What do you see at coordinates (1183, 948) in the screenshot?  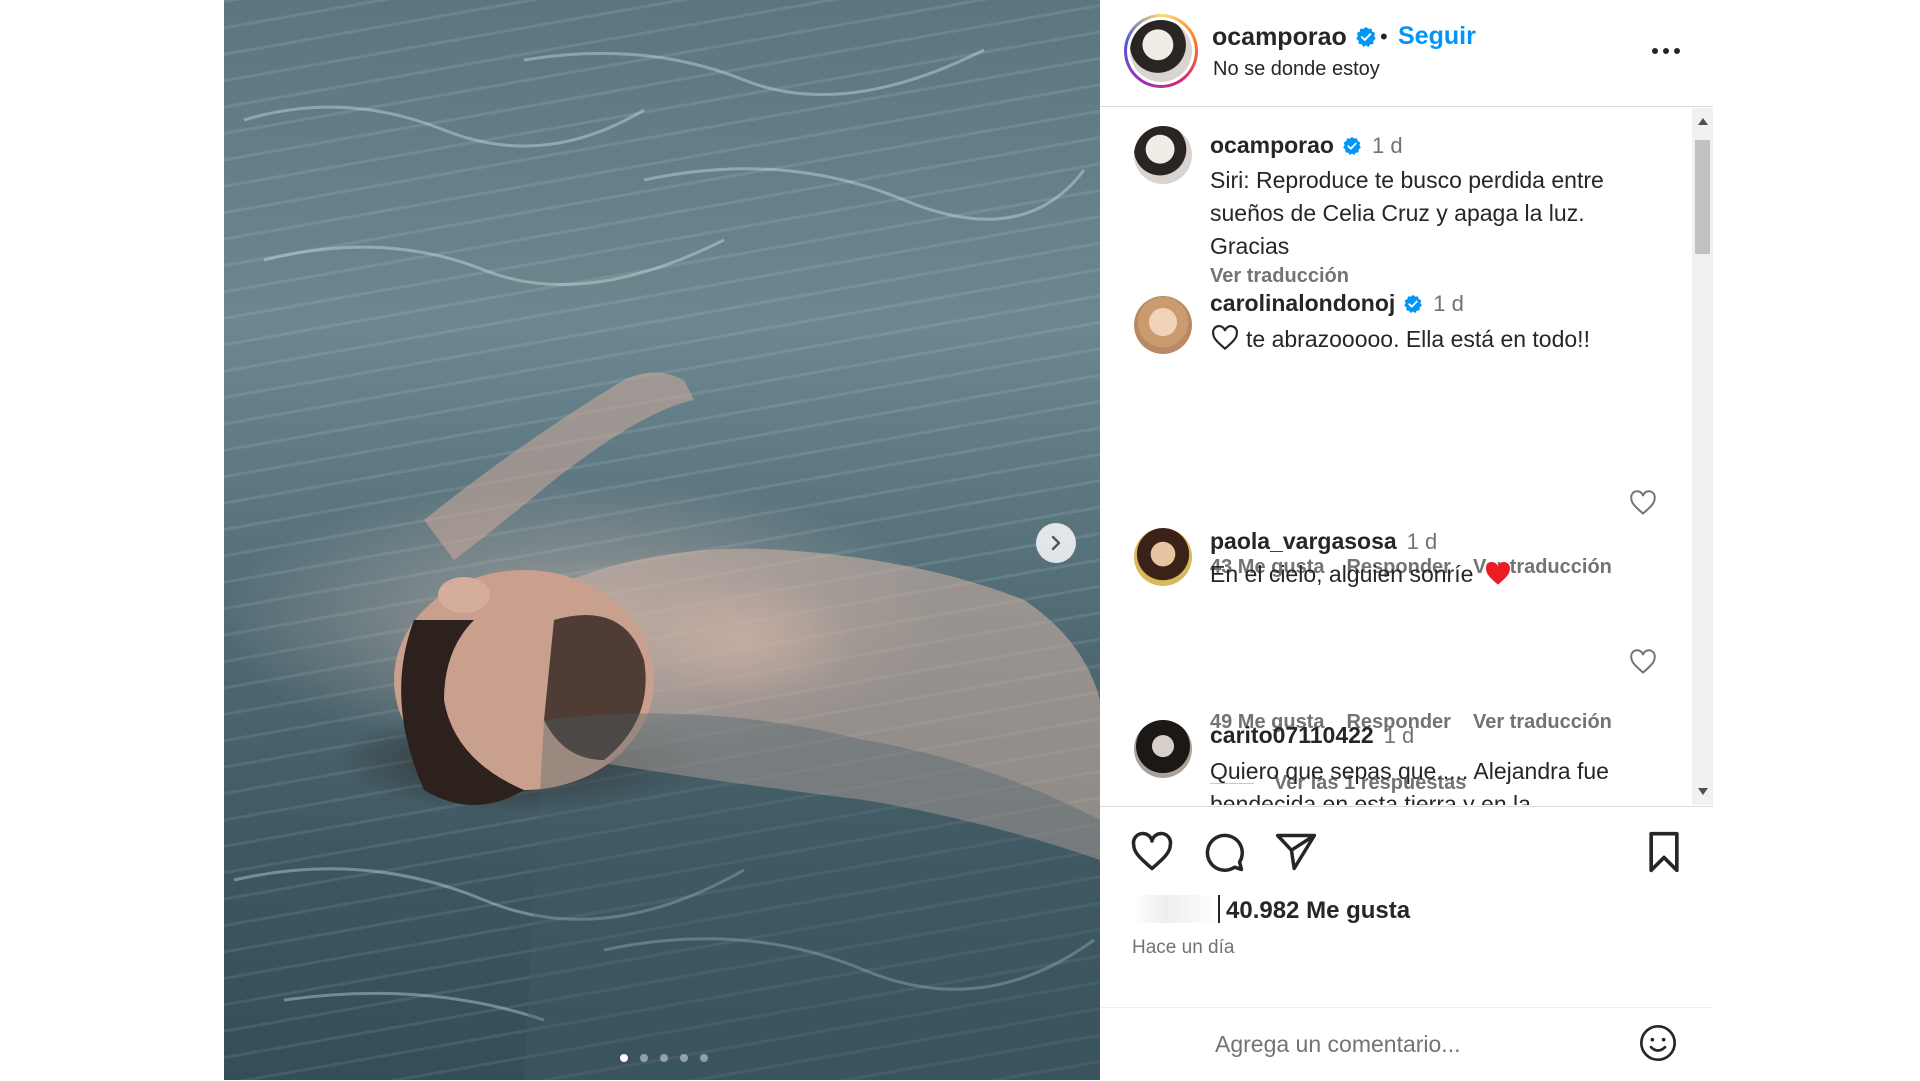 I see `post-timestamp: Hace un día` at bounding box center [1183, 948].